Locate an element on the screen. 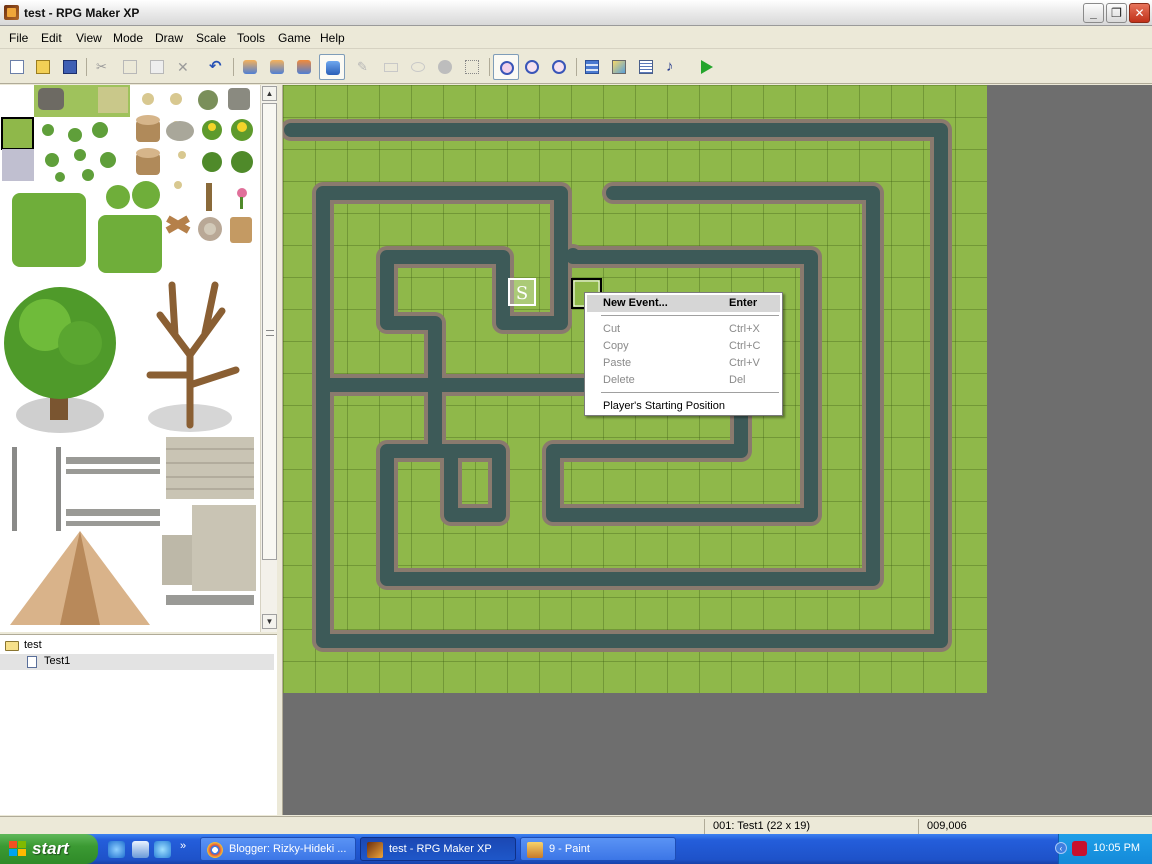  clock: 10:05 PM is located at coordinates (1117, 848).